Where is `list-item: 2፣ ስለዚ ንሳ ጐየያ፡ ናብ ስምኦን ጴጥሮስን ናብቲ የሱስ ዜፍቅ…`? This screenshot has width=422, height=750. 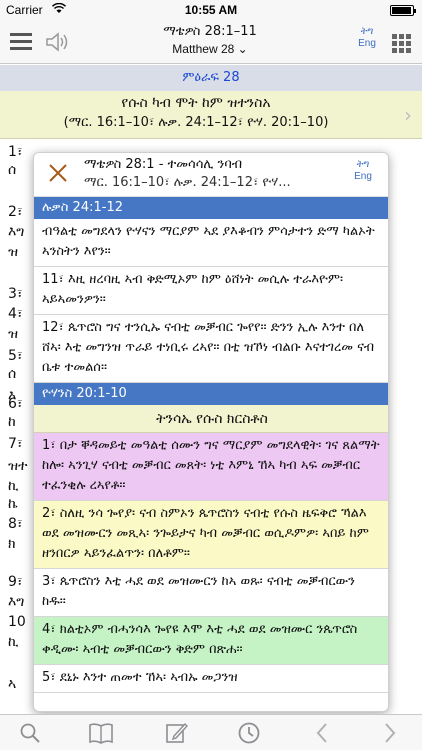 list-item: 2፣ ስለዚ ንሳ ጐየያ፡ ናብ ስምኦን ጴጥሮስን ናብቲ የሱስ ዜፍቅ… is located at coordinates (211, 535).